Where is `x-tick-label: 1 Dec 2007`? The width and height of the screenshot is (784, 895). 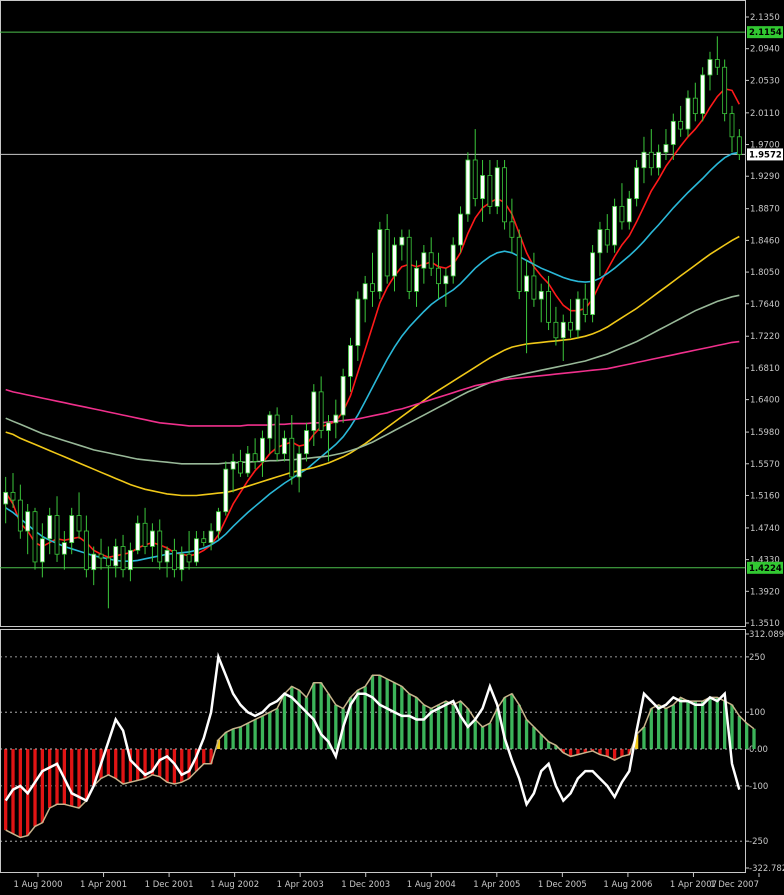
x-tick-label: 1 Dec 2007 is located at coordinates (734, 885).